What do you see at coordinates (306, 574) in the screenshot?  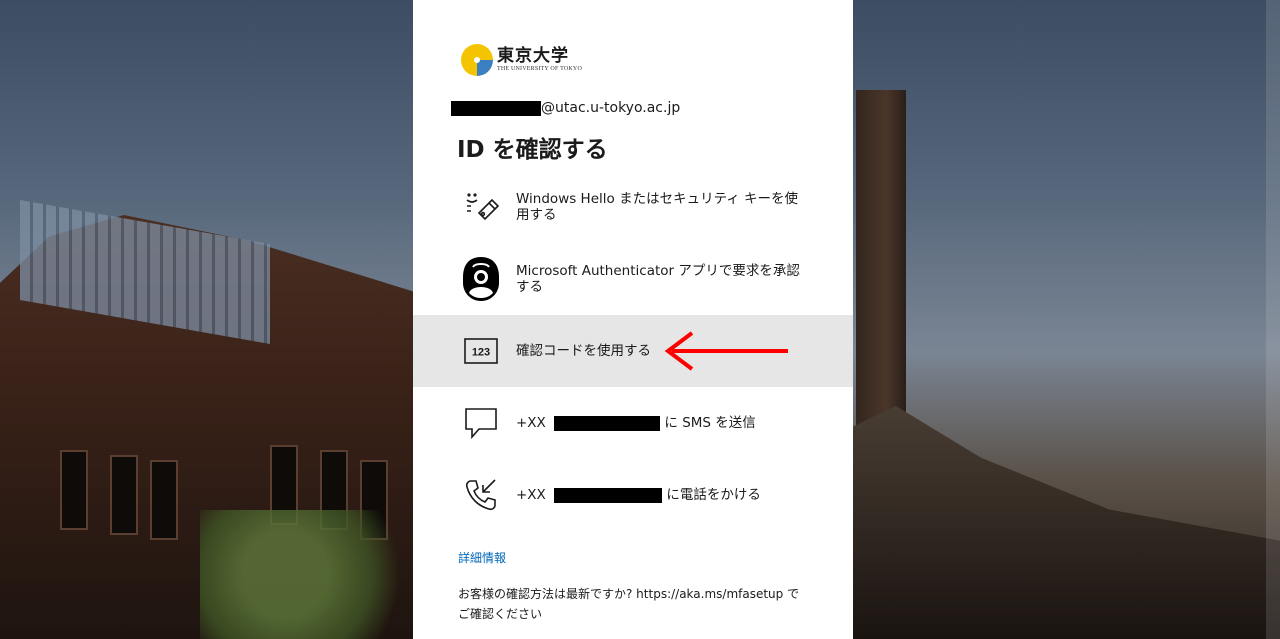 I see `background-trees` at bounding box center [306, 574].